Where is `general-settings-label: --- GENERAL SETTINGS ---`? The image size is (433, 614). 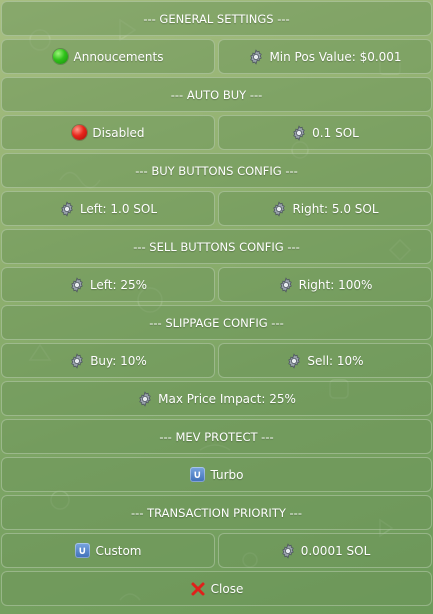 general-settings-label: --- GENERAL SETTINGS --- is located at coordinates (216, 18).